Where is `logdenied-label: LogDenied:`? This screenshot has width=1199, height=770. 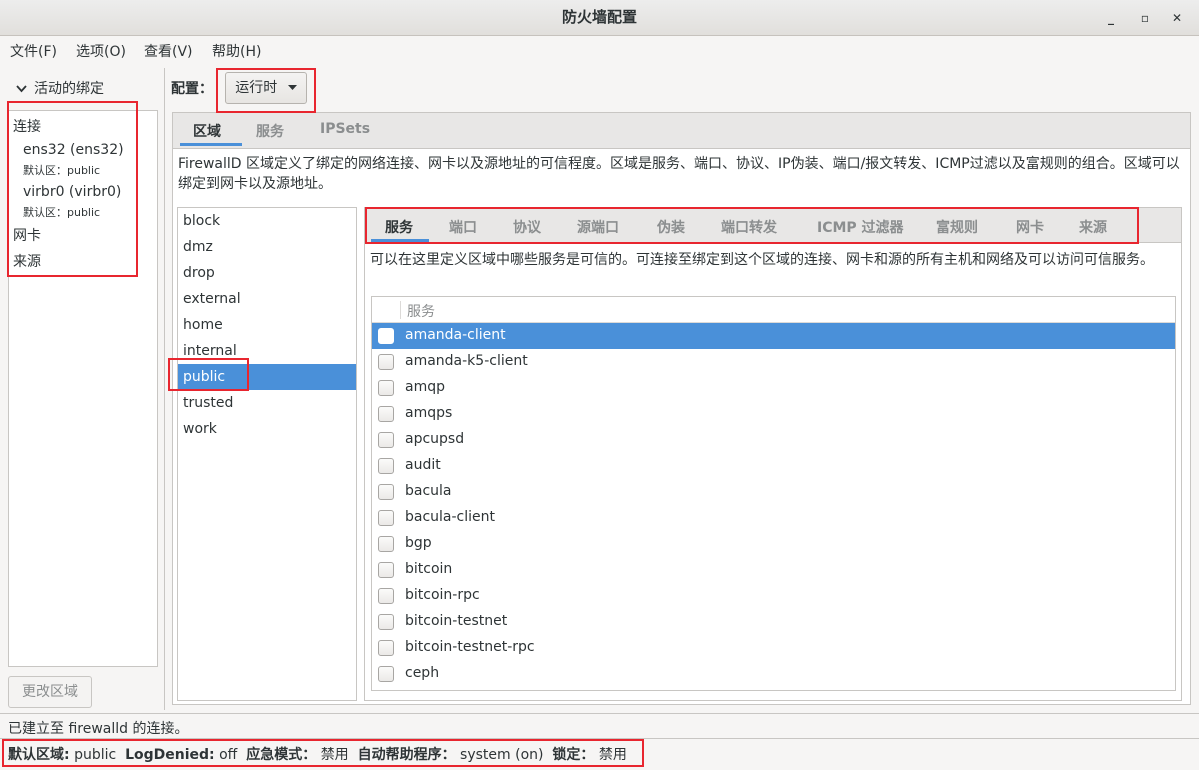 logdenied-label: LogDenied: is located at coordinates (170, 755).